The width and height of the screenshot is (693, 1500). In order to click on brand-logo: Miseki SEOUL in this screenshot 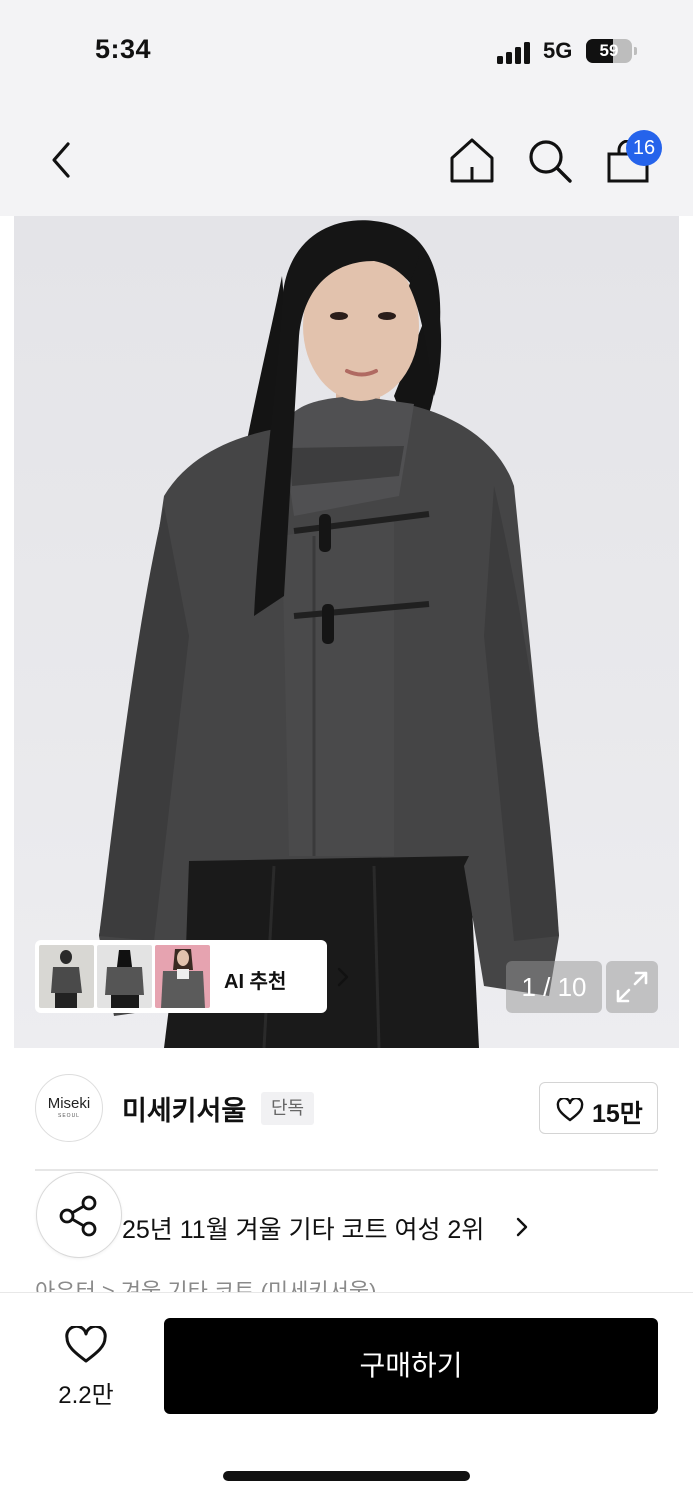, I will do `click(69, 1108)`.